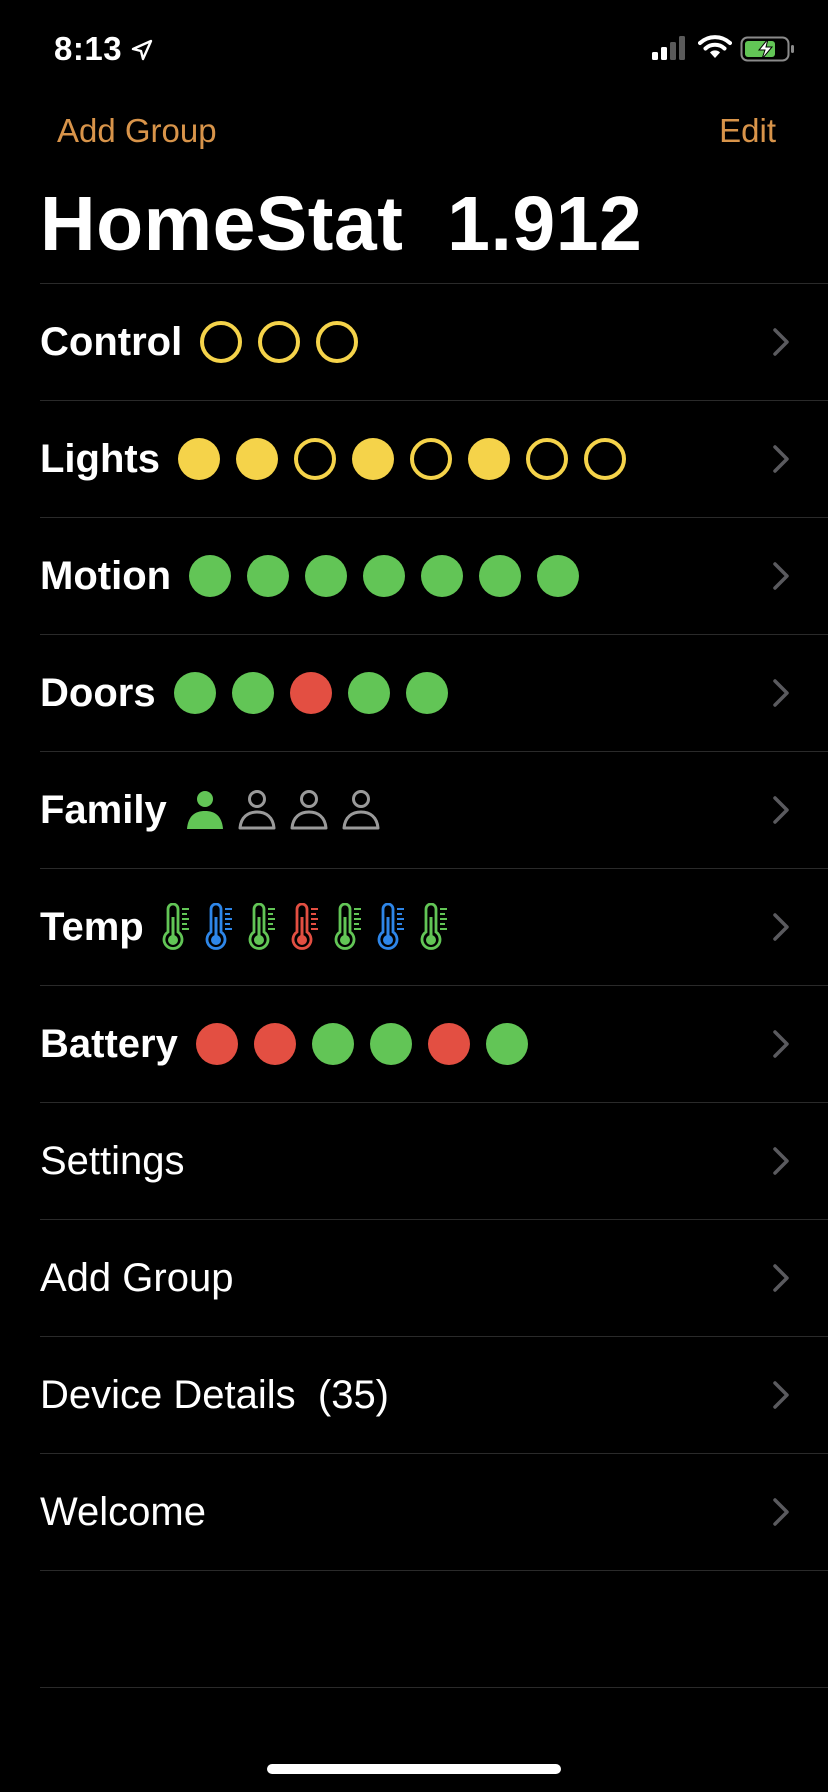 This screenshot has width=828, height=1792. Describe the element at coordinates (434, 810) in the screenshot. I see `group-row-family: Family` at that location.